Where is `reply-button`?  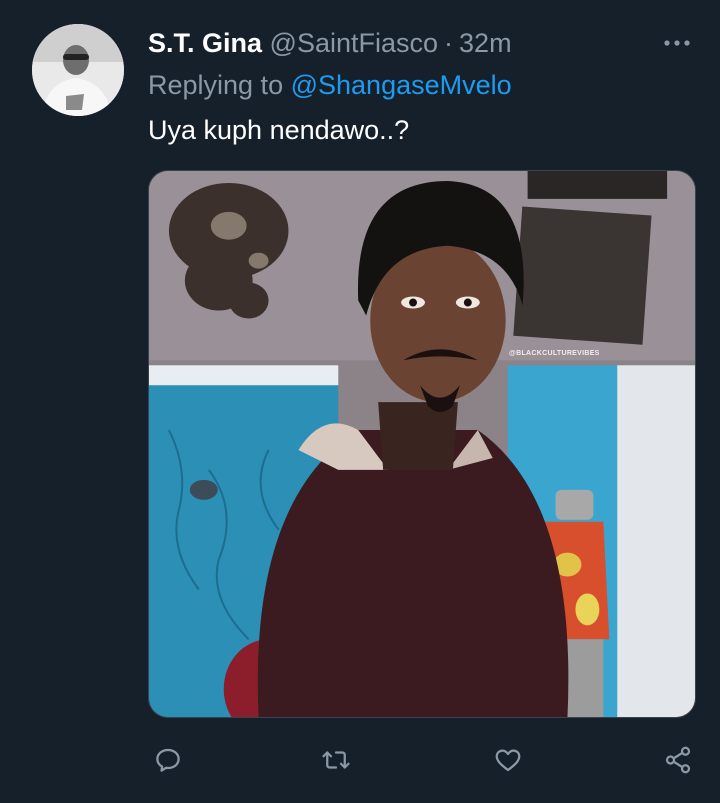 reply-button is located at coordinates (168, 760).